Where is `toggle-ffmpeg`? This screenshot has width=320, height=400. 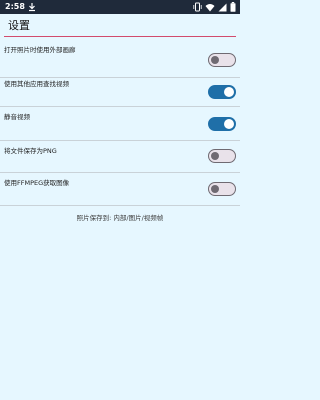
toggle-ffmpeg is located at coordinates (222, 189).